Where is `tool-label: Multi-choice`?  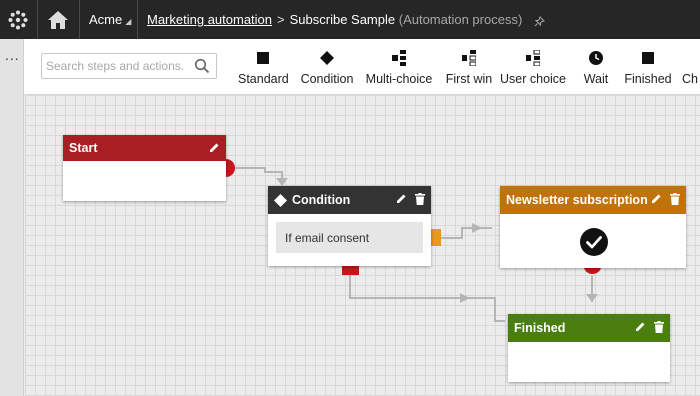 tool-label: Multi-choice is located at coordinates (399, 79).